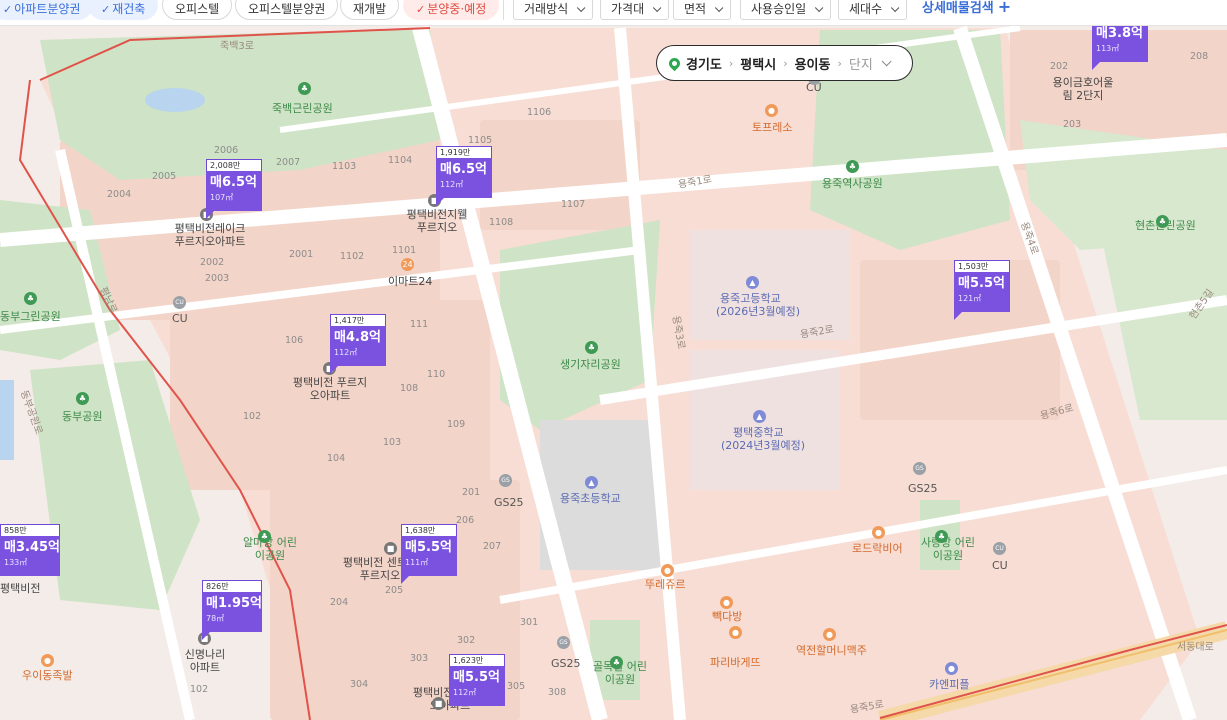  I want to click on dropdown-households: 세대수, so click(873, 10).